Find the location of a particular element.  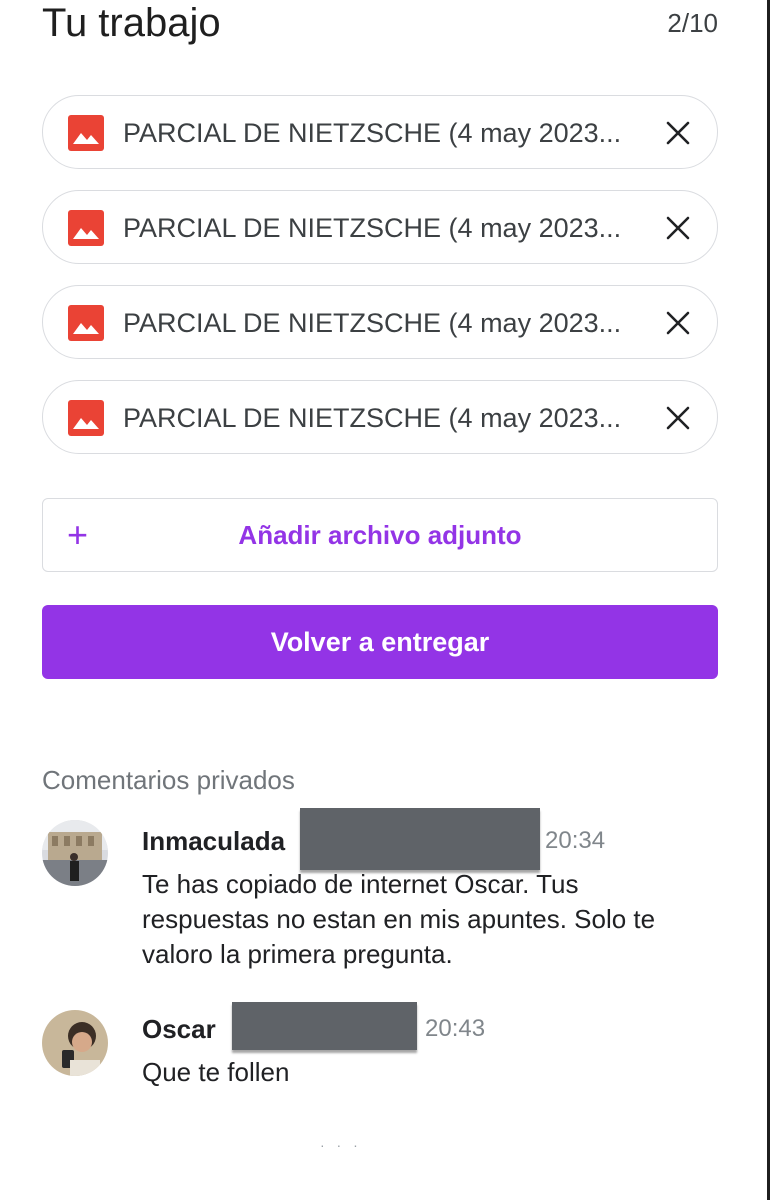

comment-author: Oscar is located at coordinates (179, 1029).